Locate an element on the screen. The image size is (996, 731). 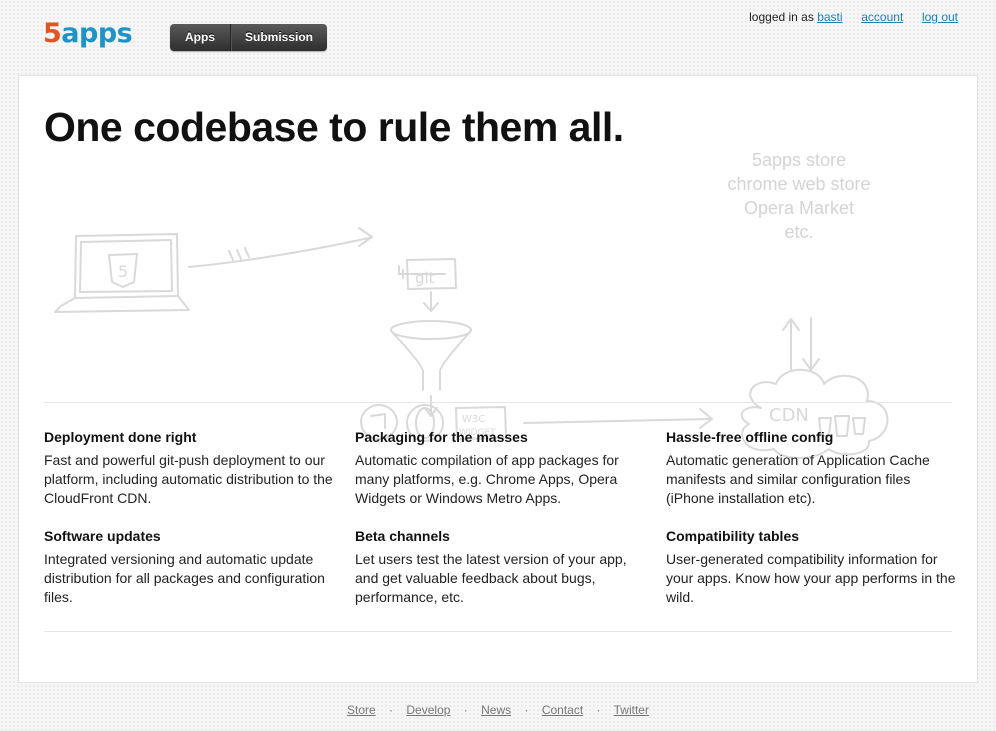
store-chrome: chrome web store is located at coordinates (799, 184).